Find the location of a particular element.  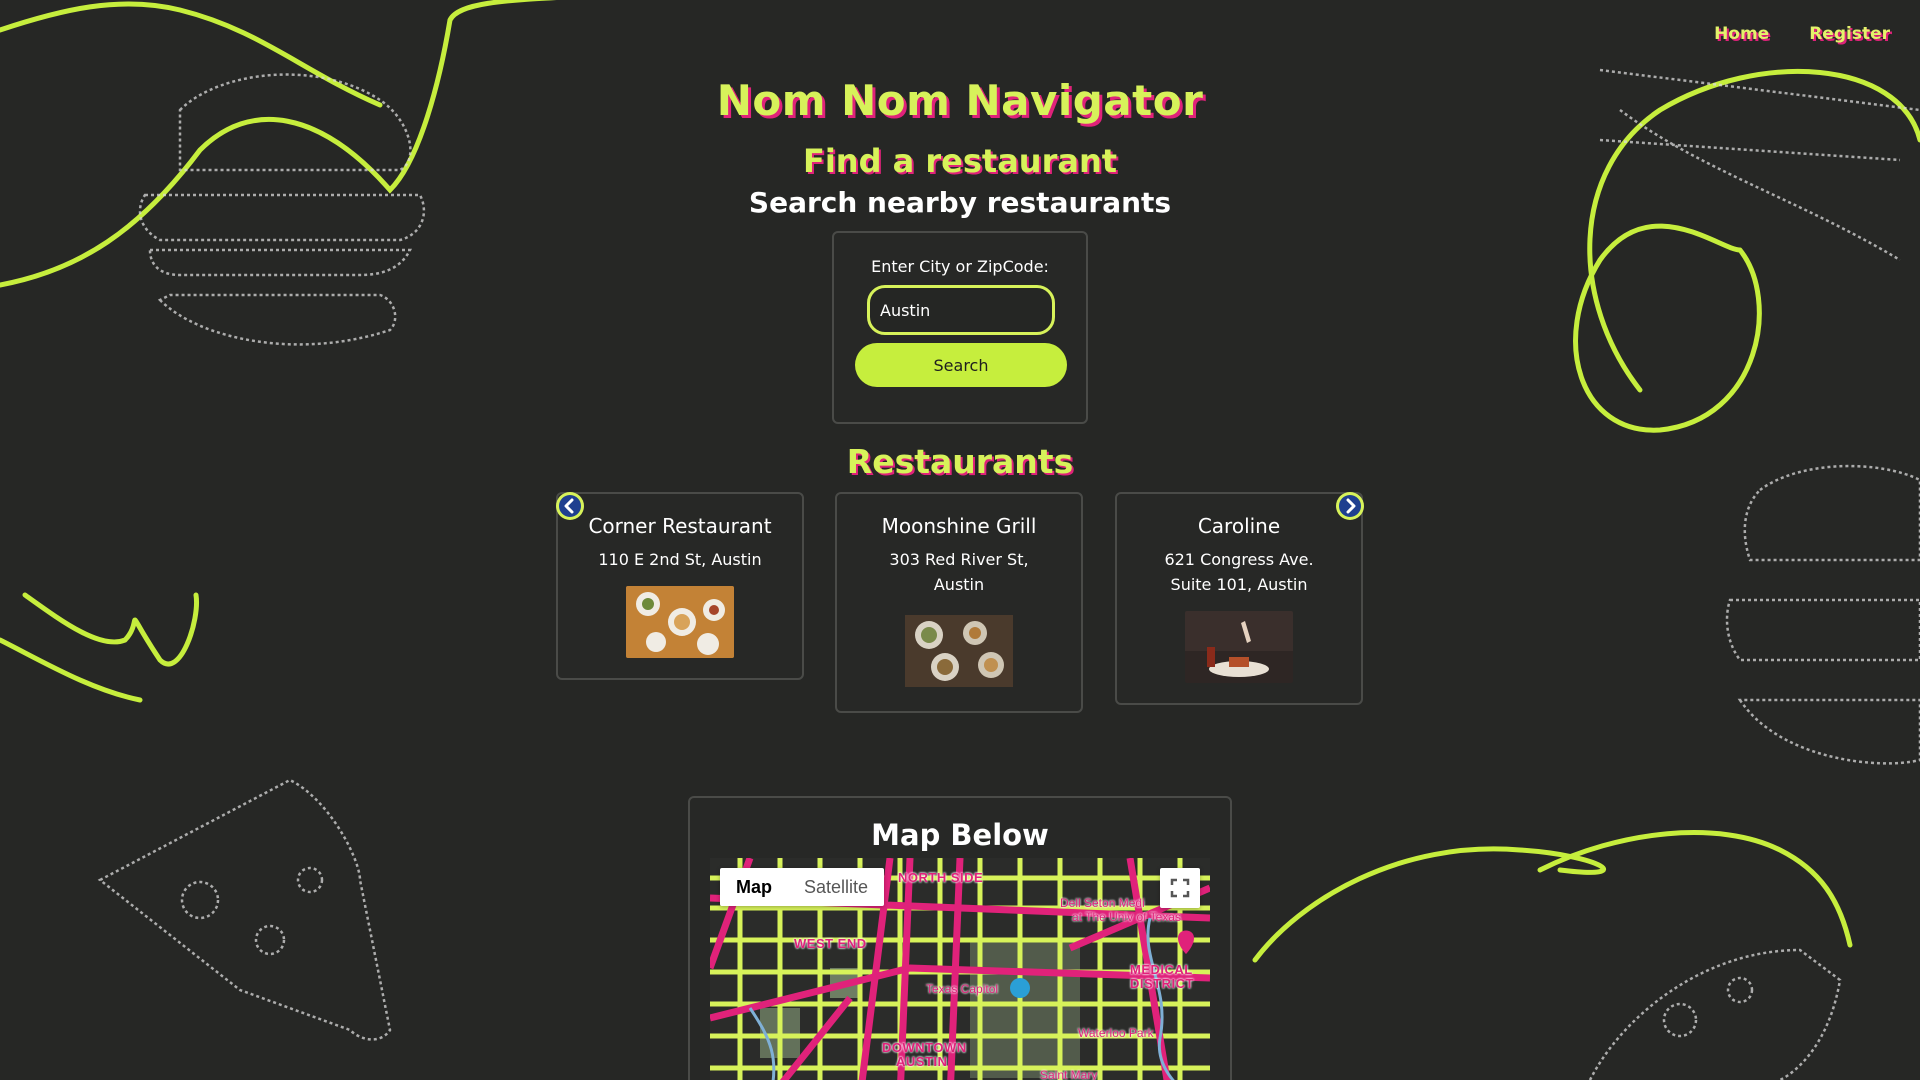

restaurant-card: Corner Restaurant 110 E 2nd St, Austin is located at coordinates (680, 586).